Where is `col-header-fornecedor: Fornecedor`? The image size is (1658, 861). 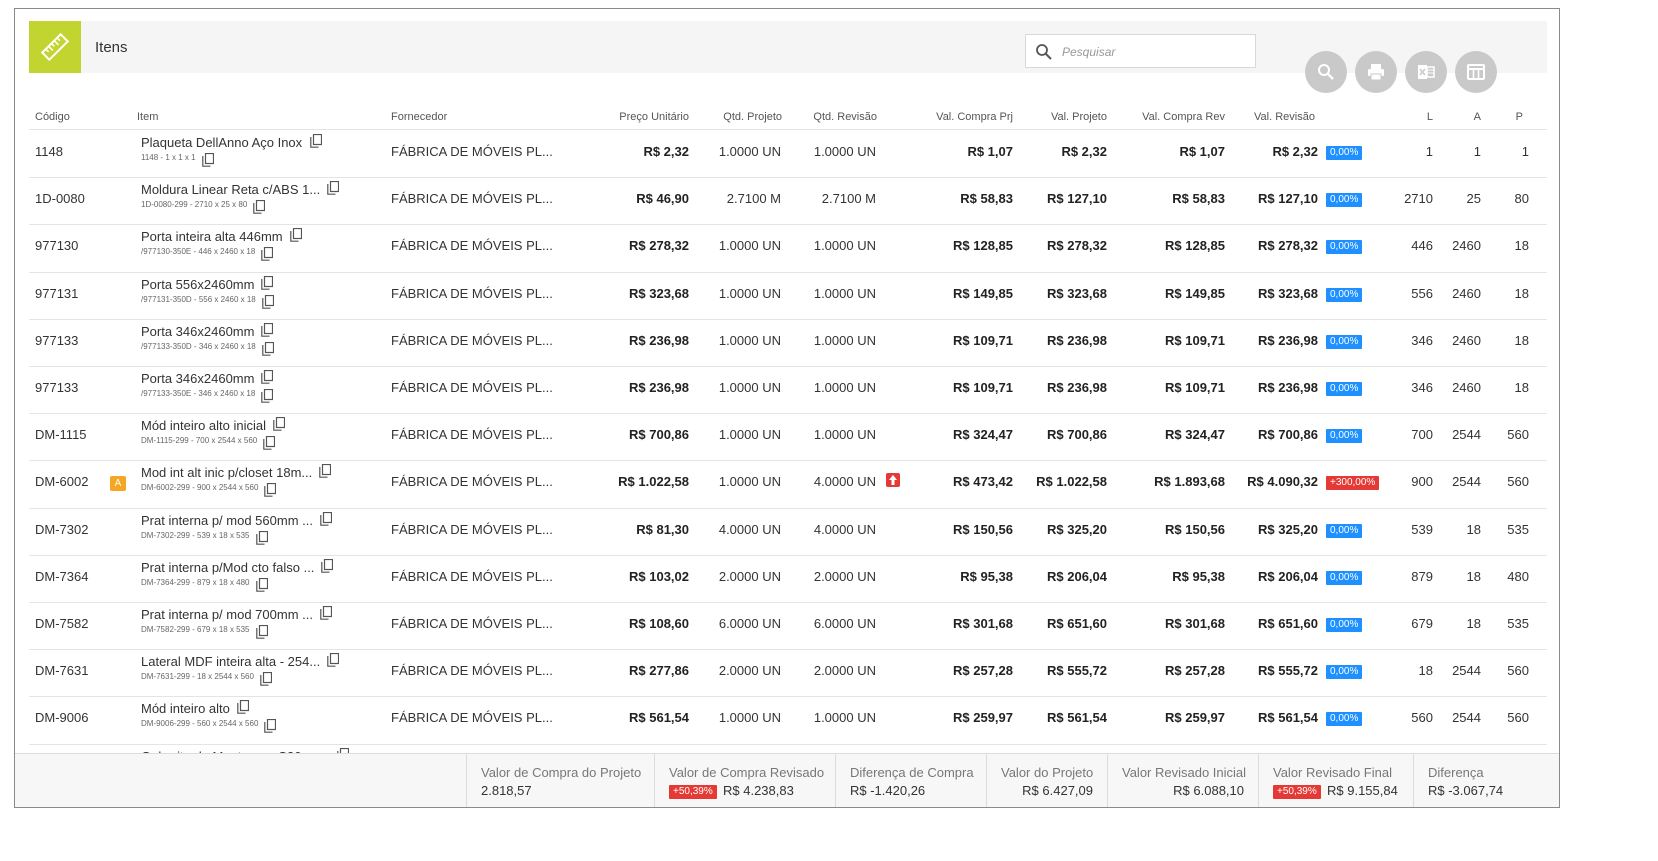 col-header-fornecedor: Fornecedor is located at coordinates (419, 117).